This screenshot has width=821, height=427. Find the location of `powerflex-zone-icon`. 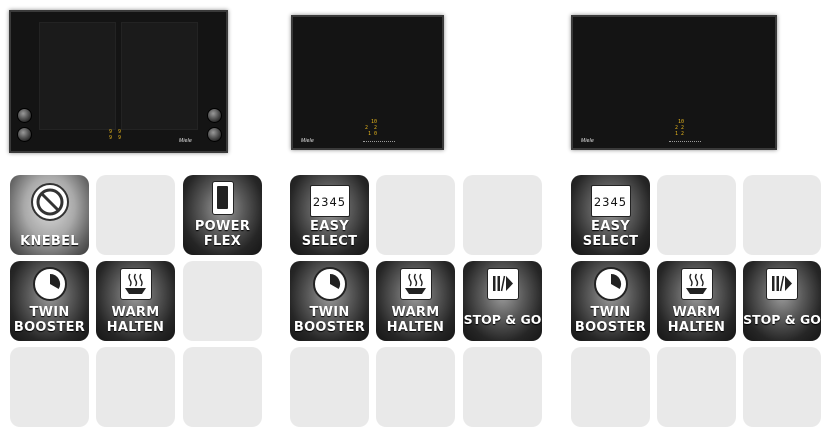

powerflex-zone-icon is located at coordinates (222, 198).